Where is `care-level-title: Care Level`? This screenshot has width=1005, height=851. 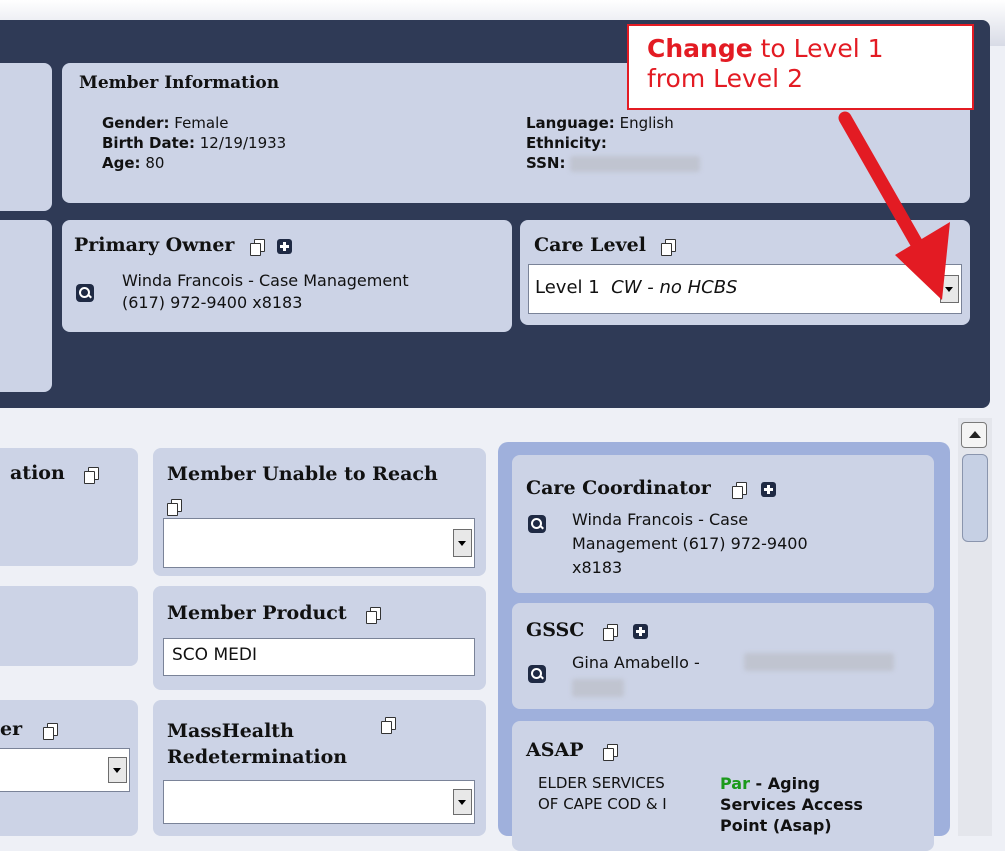 care-level-title: Care Level is located at coordinates (590, 245).